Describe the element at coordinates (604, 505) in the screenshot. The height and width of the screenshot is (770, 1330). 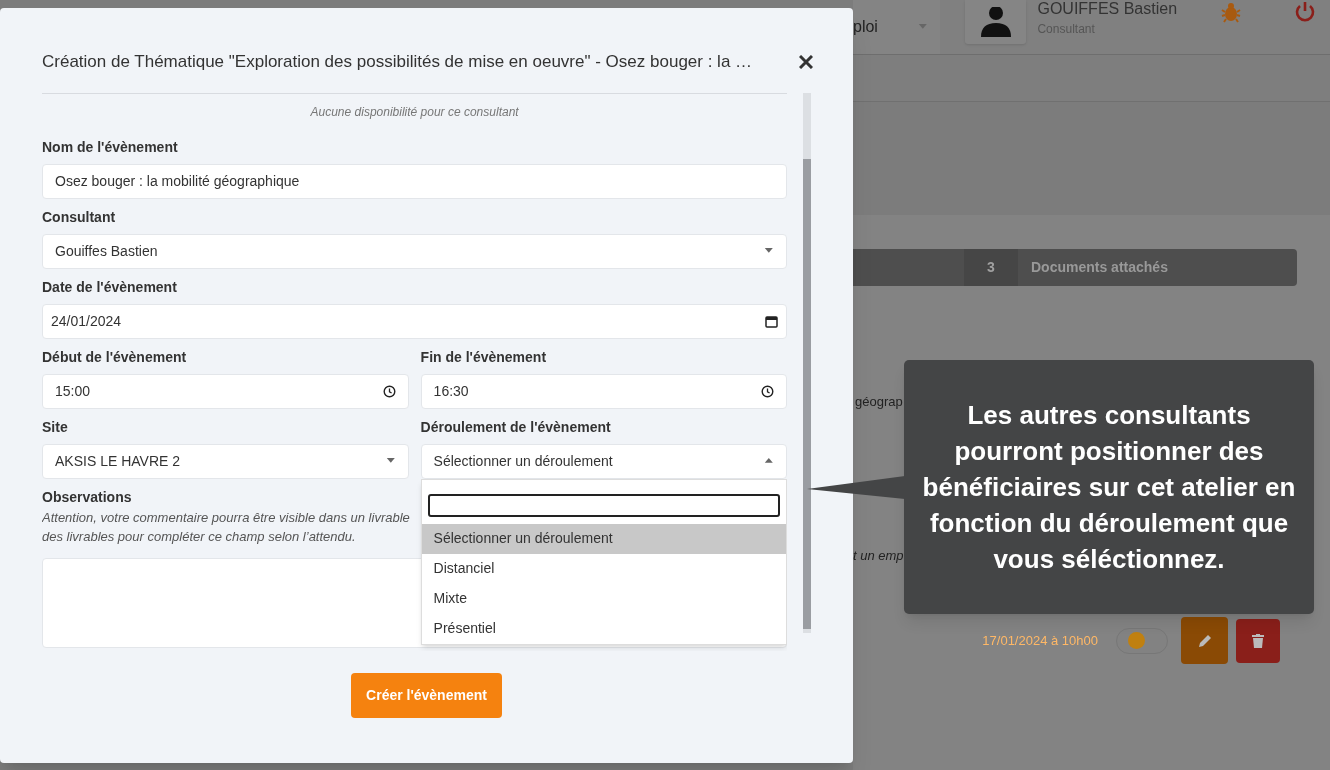
I see `search-field` at that location.